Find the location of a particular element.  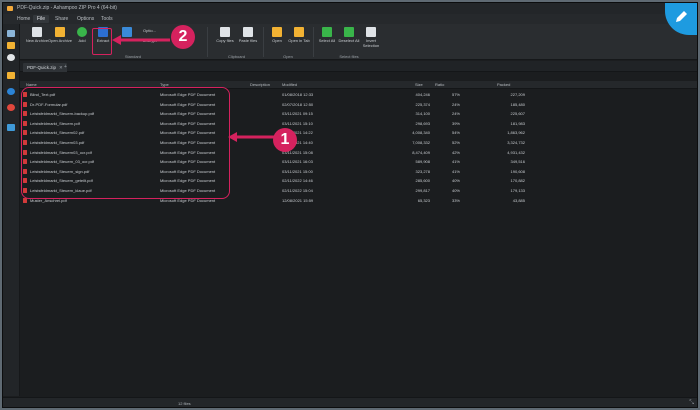

invert-selection-button: Invert Selection is located at coordinates (371, 39).